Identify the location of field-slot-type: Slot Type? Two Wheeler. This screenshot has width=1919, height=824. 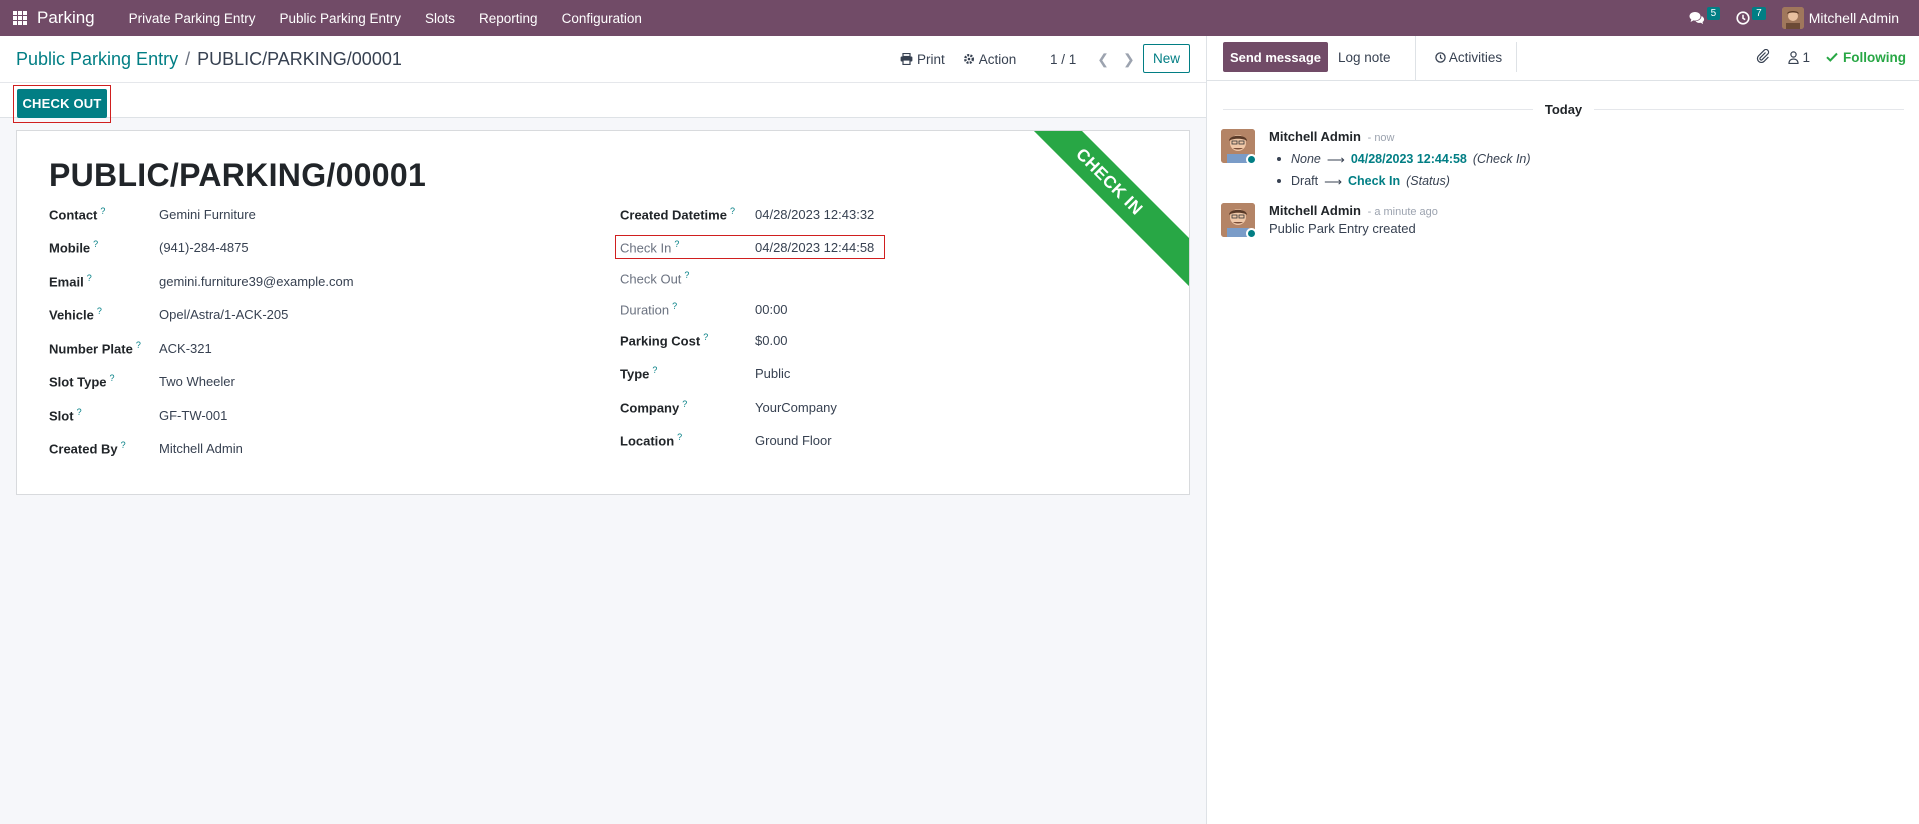
(299, 381).